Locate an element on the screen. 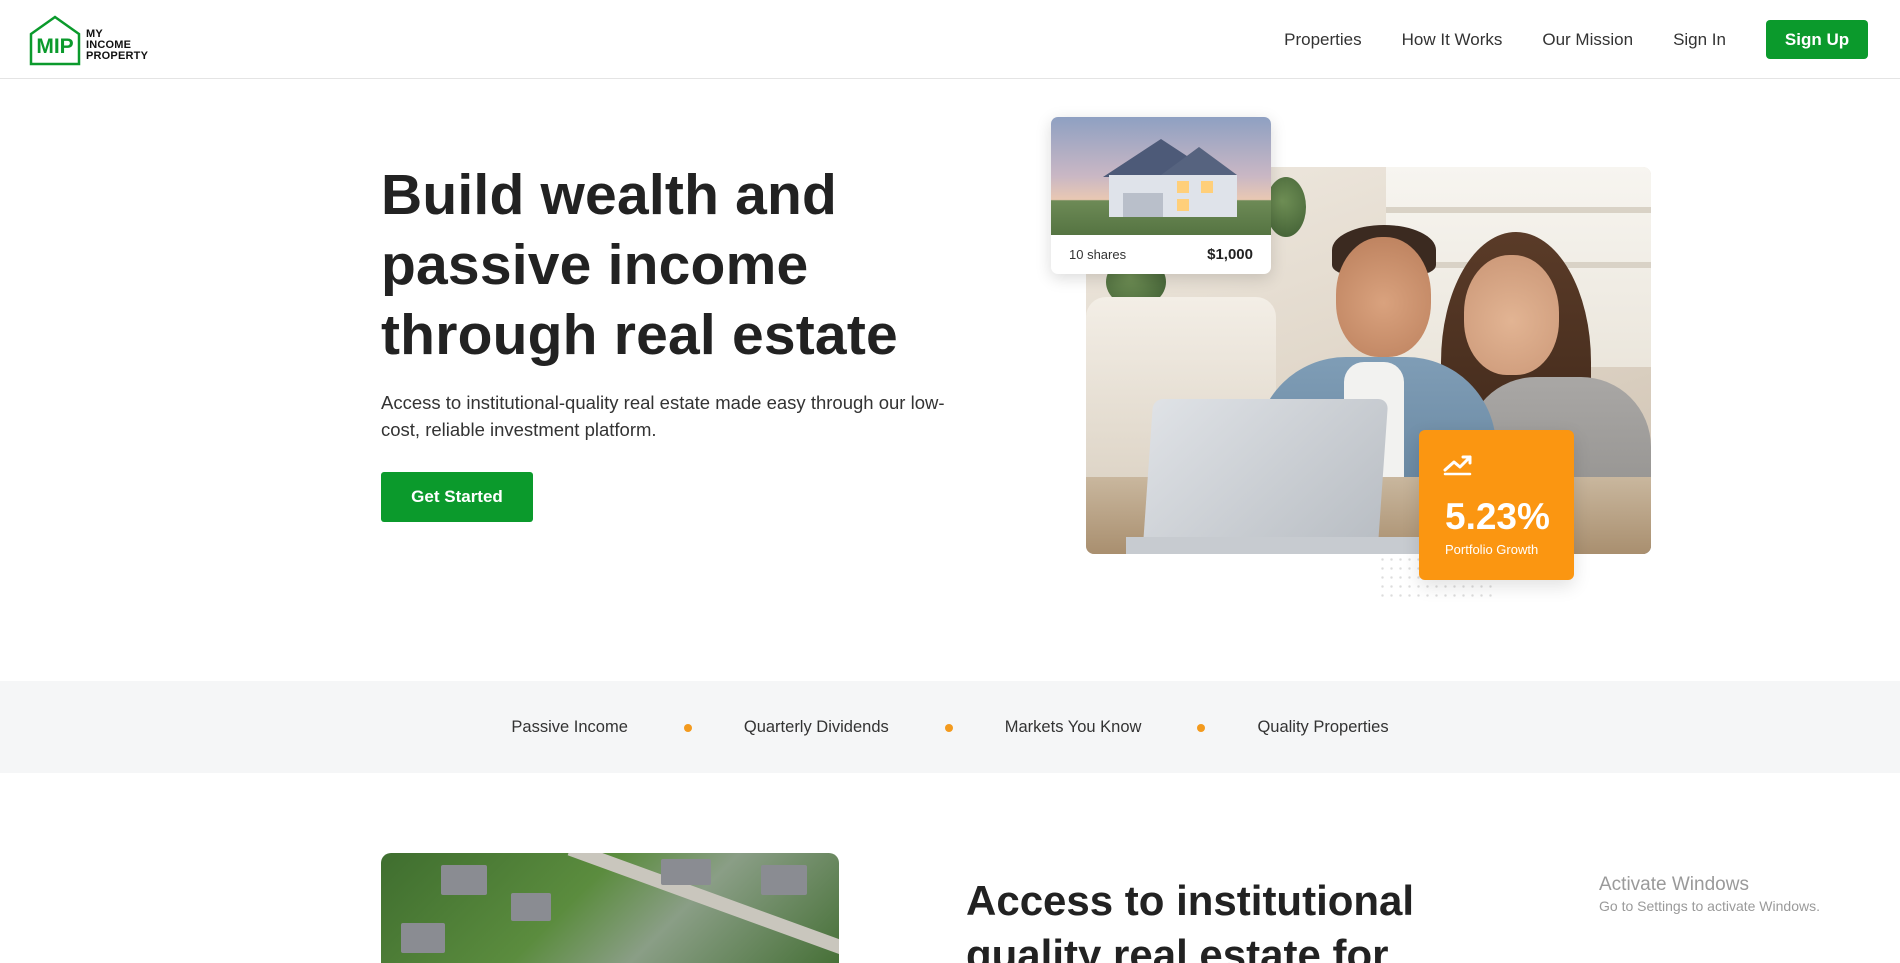  sign-up-button: Sign Up is located at coordinates (1817, 39).